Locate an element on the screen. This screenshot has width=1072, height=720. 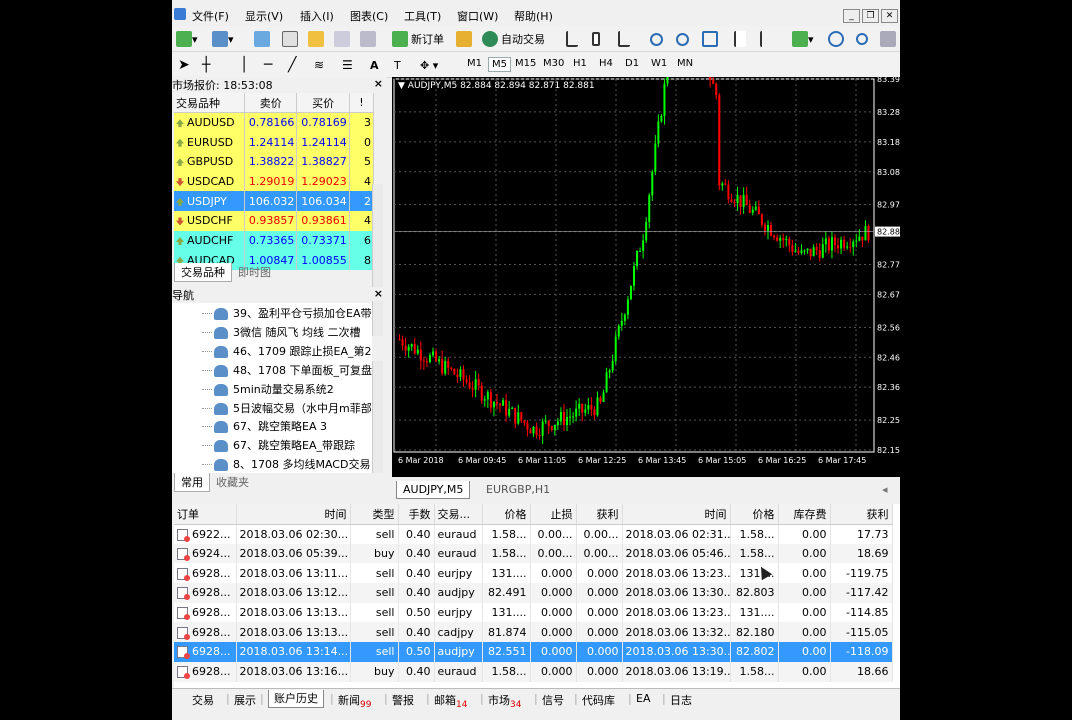
navigator-ea-item: 39、盈利平仓亏损加仓EA带 is located at coordinates (292, 314).